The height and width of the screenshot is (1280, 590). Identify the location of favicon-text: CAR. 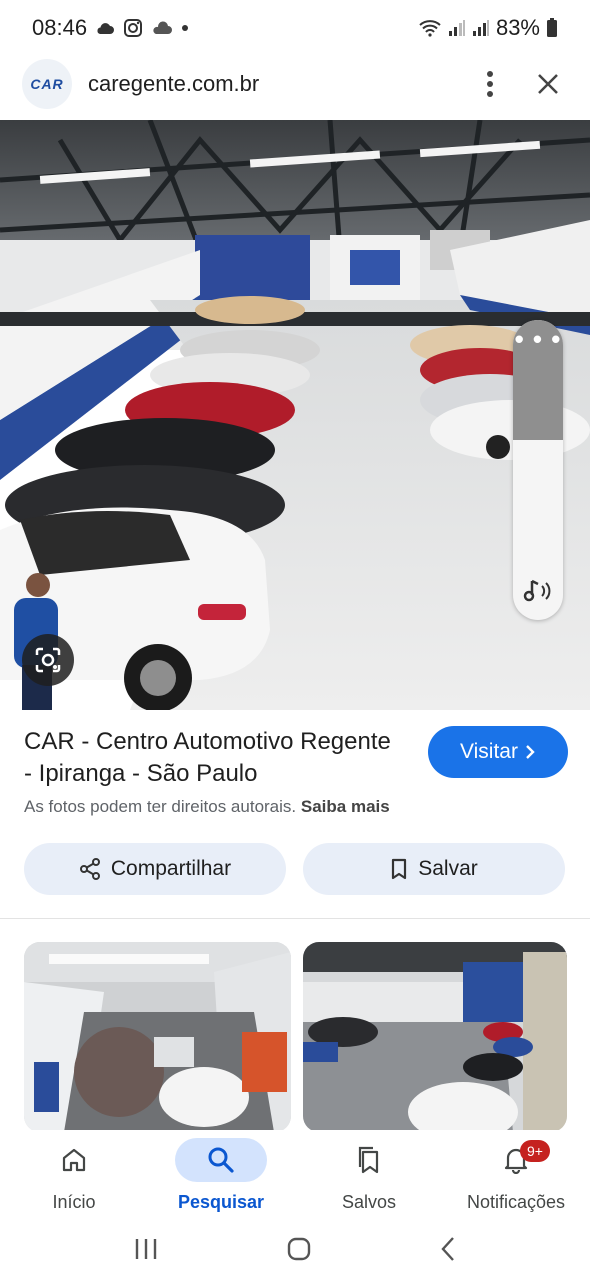
(47, 84).